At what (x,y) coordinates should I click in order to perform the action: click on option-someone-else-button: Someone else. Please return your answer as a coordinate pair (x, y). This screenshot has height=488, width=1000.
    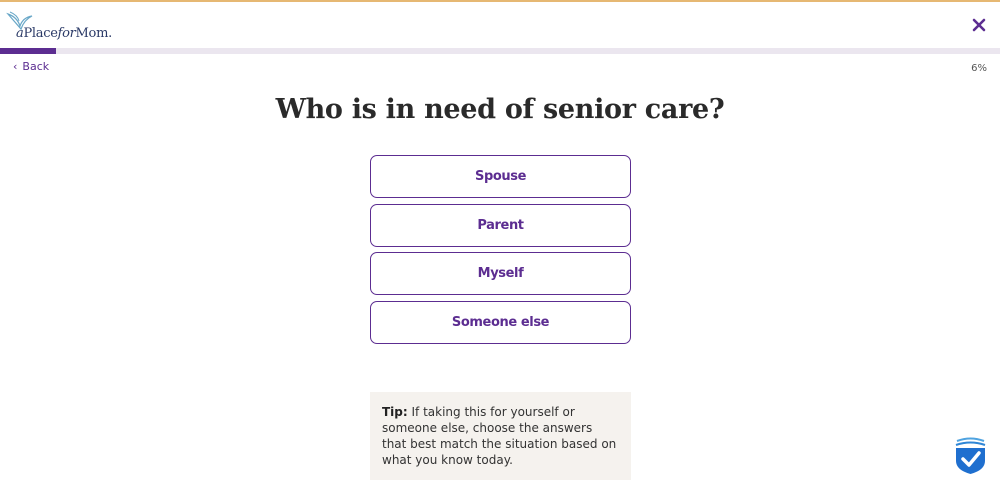
    Looking at the image, I should click on (500, 322).